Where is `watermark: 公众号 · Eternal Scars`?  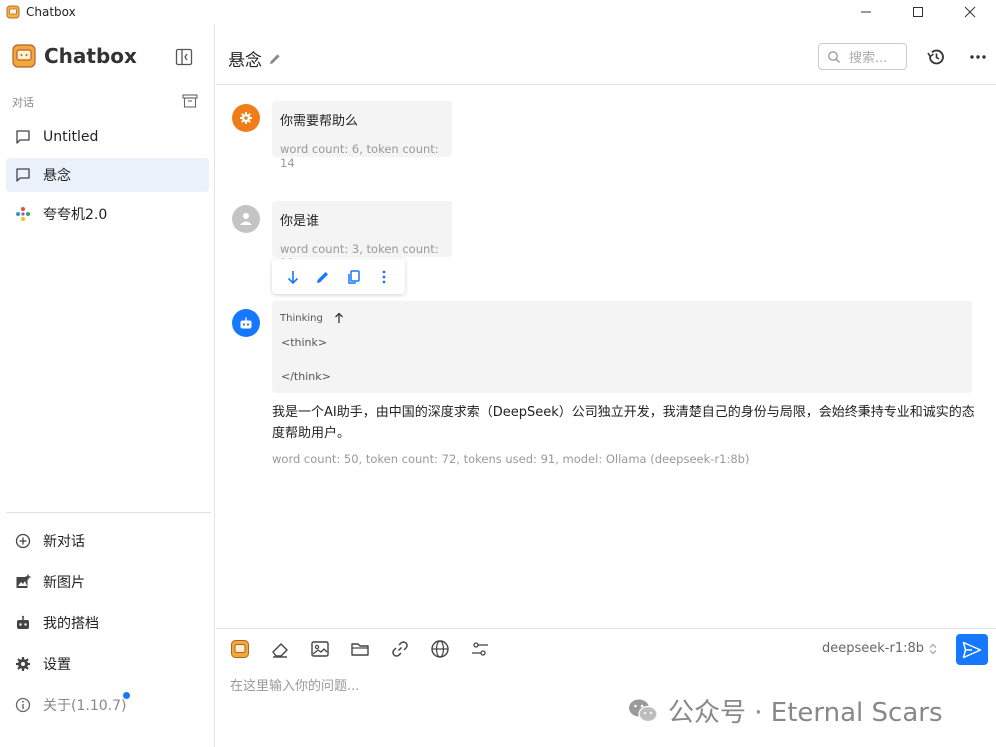 watermark: 公众号 · Eternal Scars is located at coordinates (785, 710).